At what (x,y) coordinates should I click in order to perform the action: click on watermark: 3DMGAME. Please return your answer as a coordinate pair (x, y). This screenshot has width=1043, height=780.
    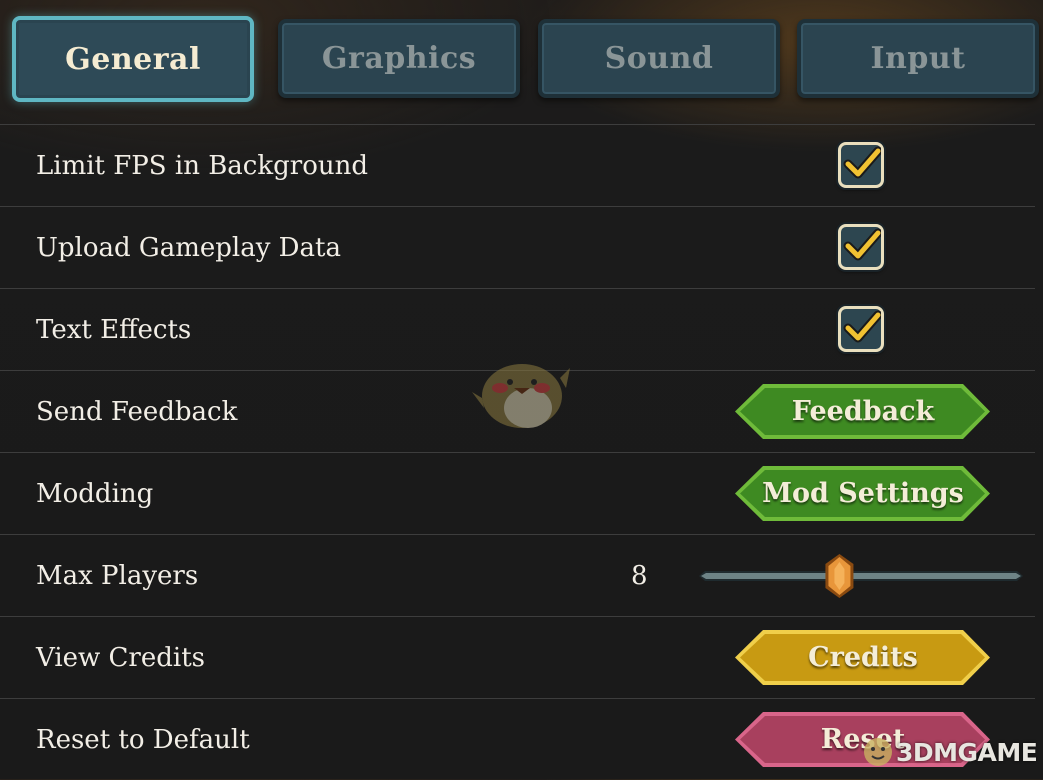
    Looking at the image, I should click on (950, 754).